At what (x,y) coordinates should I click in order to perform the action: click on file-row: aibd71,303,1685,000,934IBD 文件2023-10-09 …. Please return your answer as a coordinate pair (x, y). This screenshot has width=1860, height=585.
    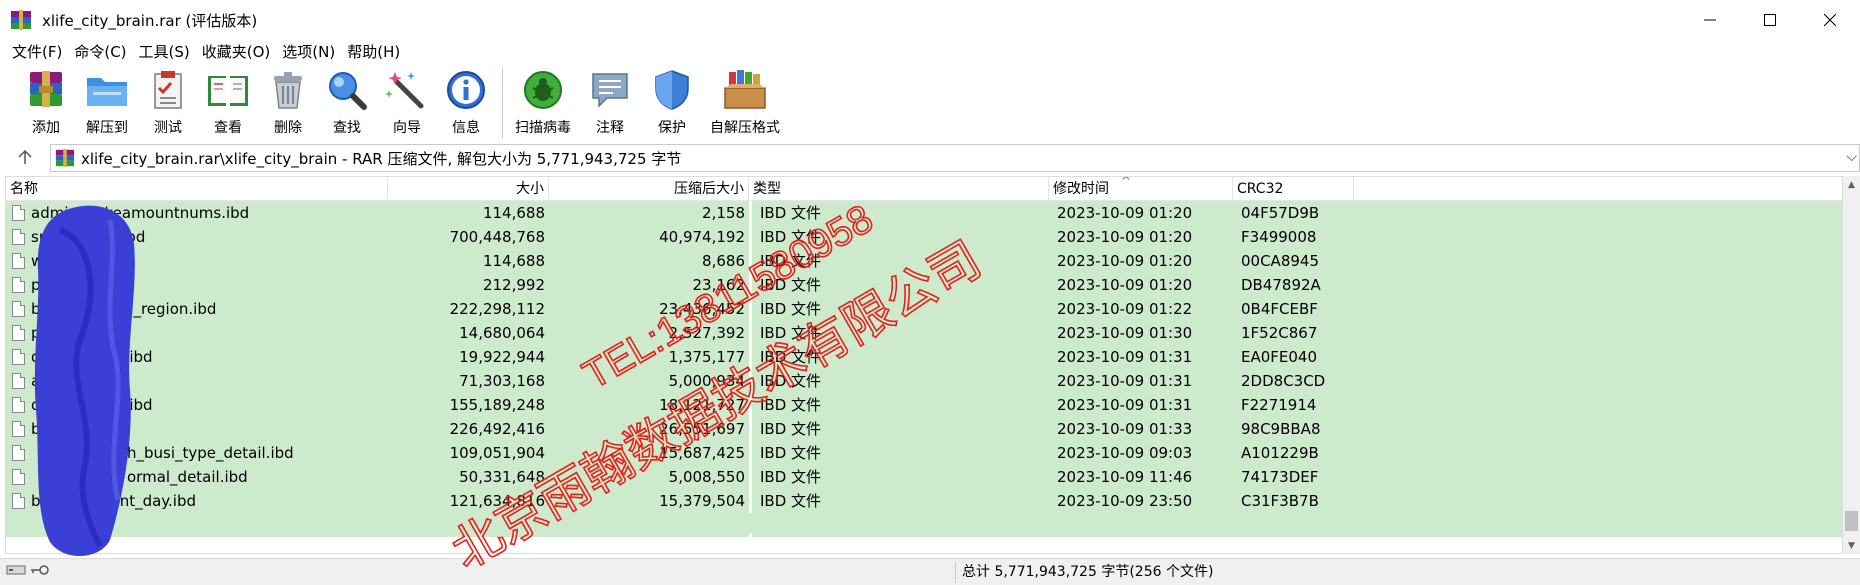
    Looking at the image, I should click on (924, 381).